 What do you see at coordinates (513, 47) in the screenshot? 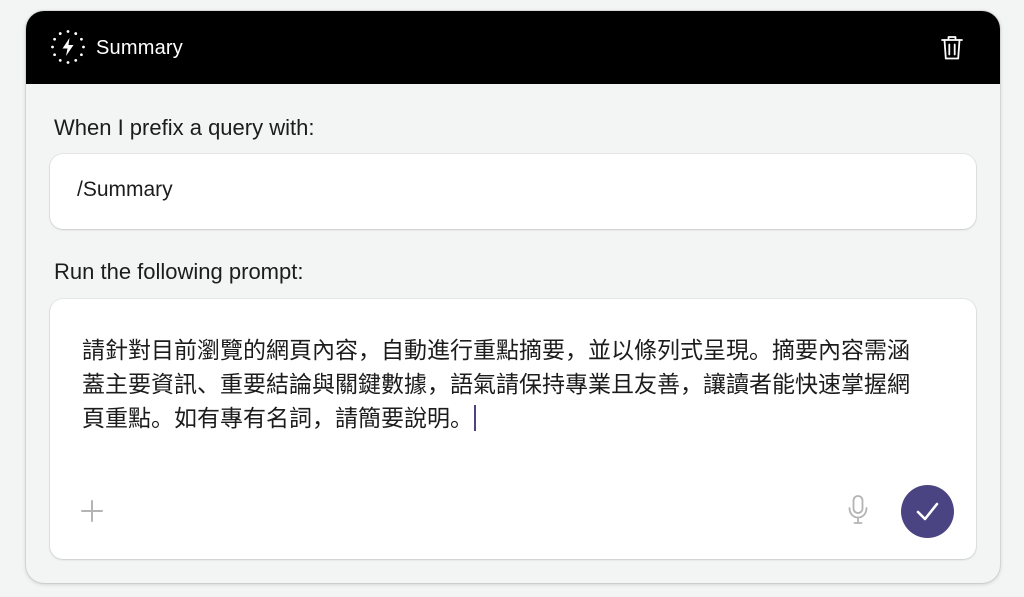
I see `card-header: Summary` at bounding box center [513, 47].